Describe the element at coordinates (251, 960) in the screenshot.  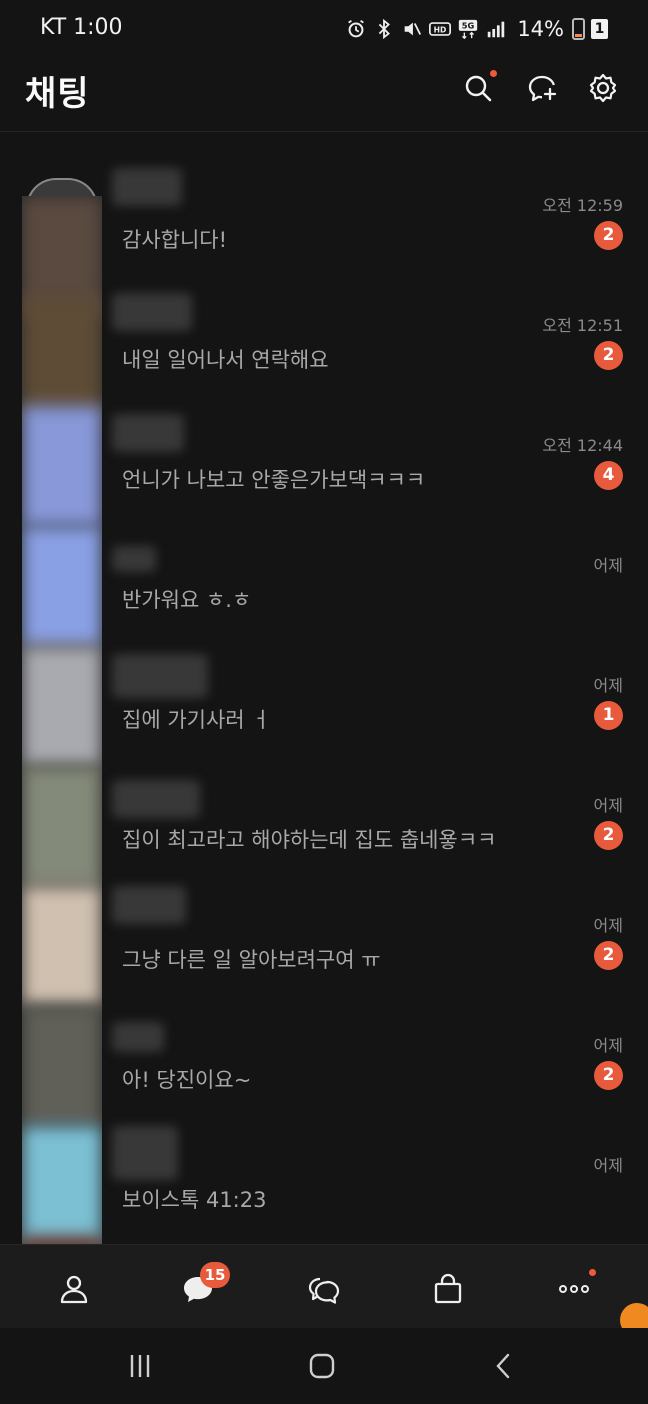
I see `chat-preview: 그냥 다른 일 알아보려구여 ㅠ` at that location.